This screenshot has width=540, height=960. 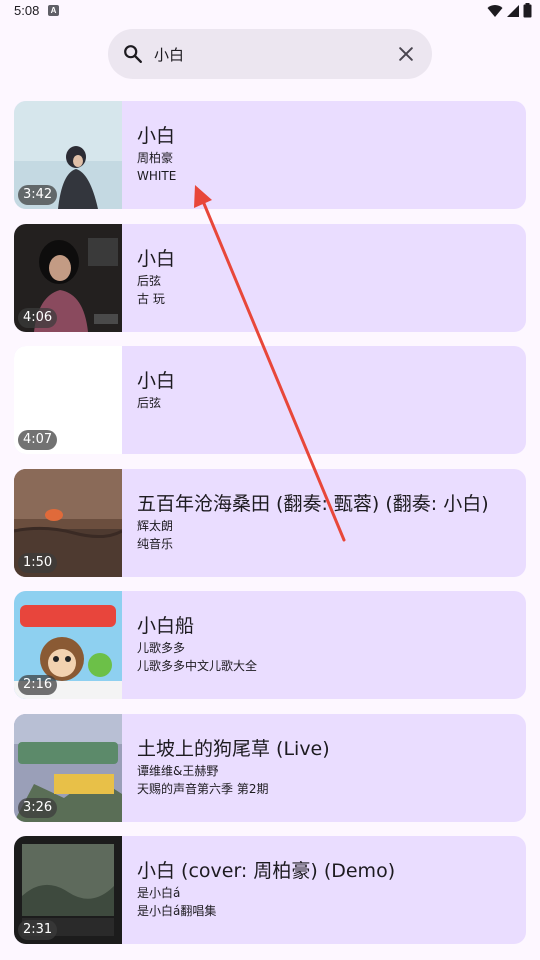 I want to click on result-item: 3:26 土坡上的狗尾草 (Live) 谭维维&王赫野 天赐的声音第六季 第2期, so click(x=270, y=767).